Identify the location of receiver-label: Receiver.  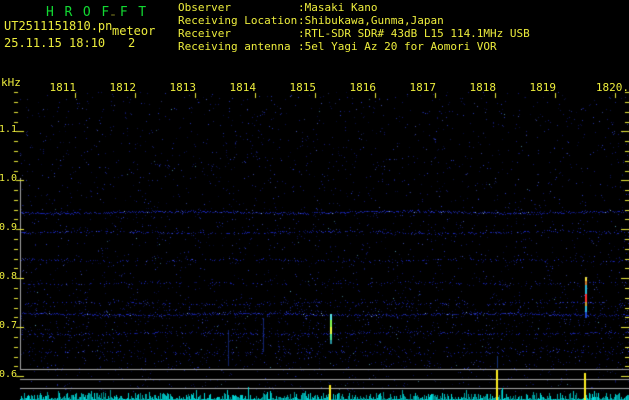
(204, 33).